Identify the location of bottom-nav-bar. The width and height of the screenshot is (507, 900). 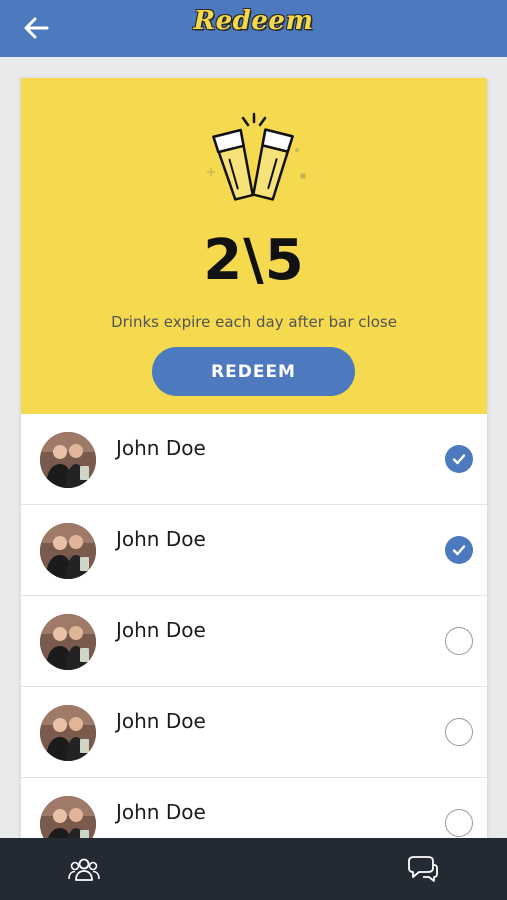
(253, 869).